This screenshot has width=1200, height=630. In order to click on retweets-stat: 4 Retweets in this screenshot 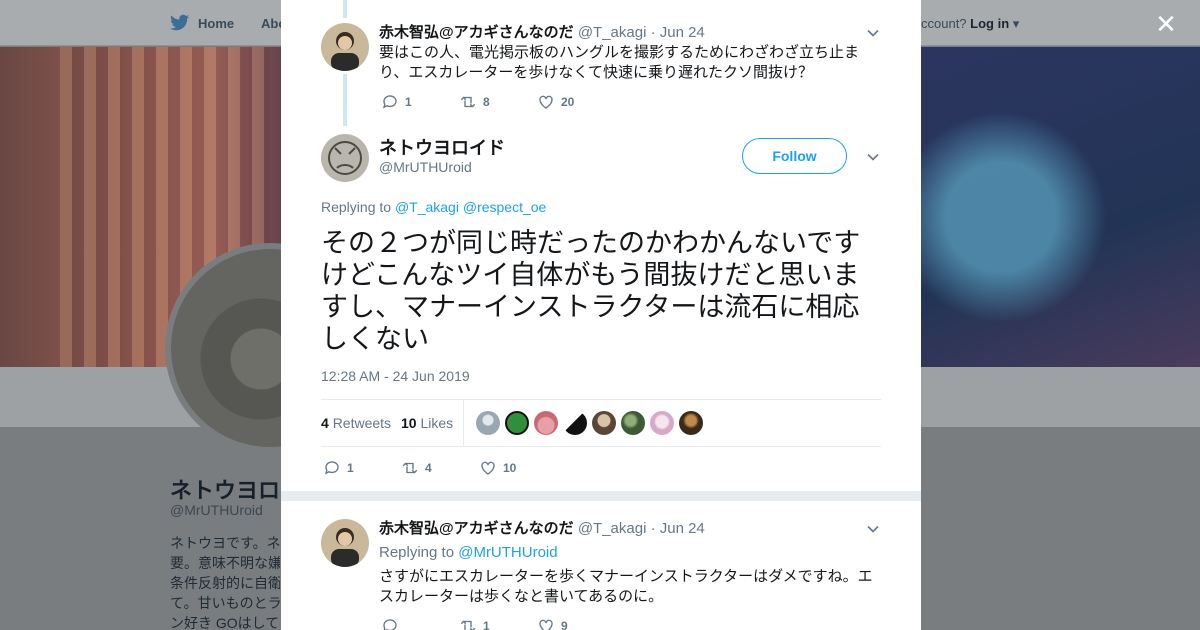, I will do `click(356, 423)`.